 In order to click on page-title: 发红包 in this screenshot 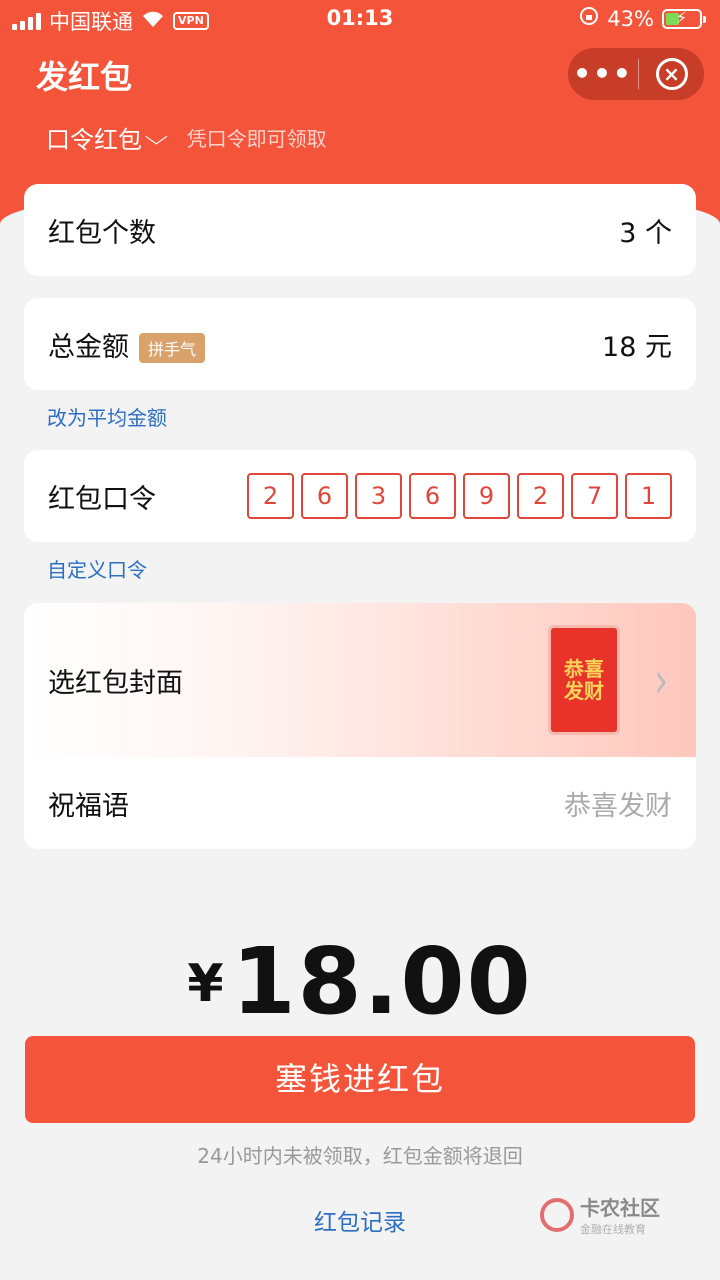, I will do `click(84, 77)`.